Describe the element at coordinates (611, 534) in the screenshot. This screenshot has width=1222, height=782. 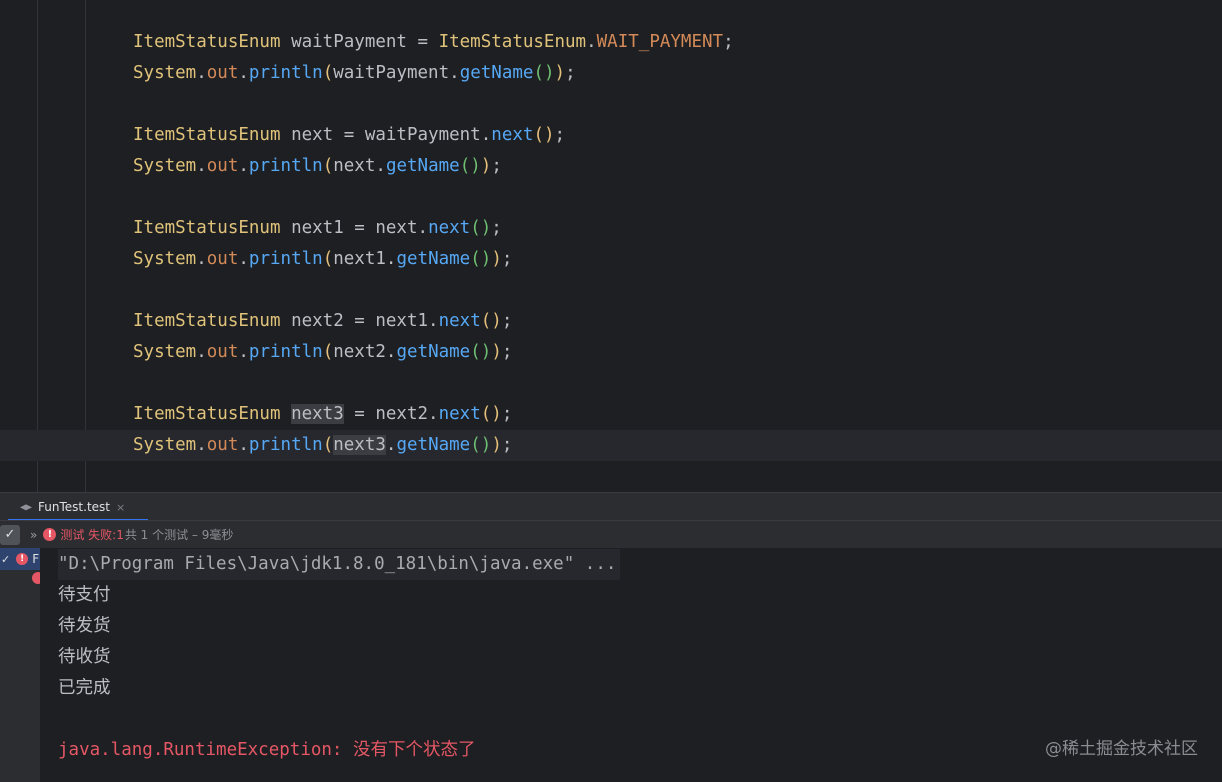
I see `test-status-bar: ✓ » ! 测试 失败: 1 共 1 个测试 – 9毫秒` at that location.